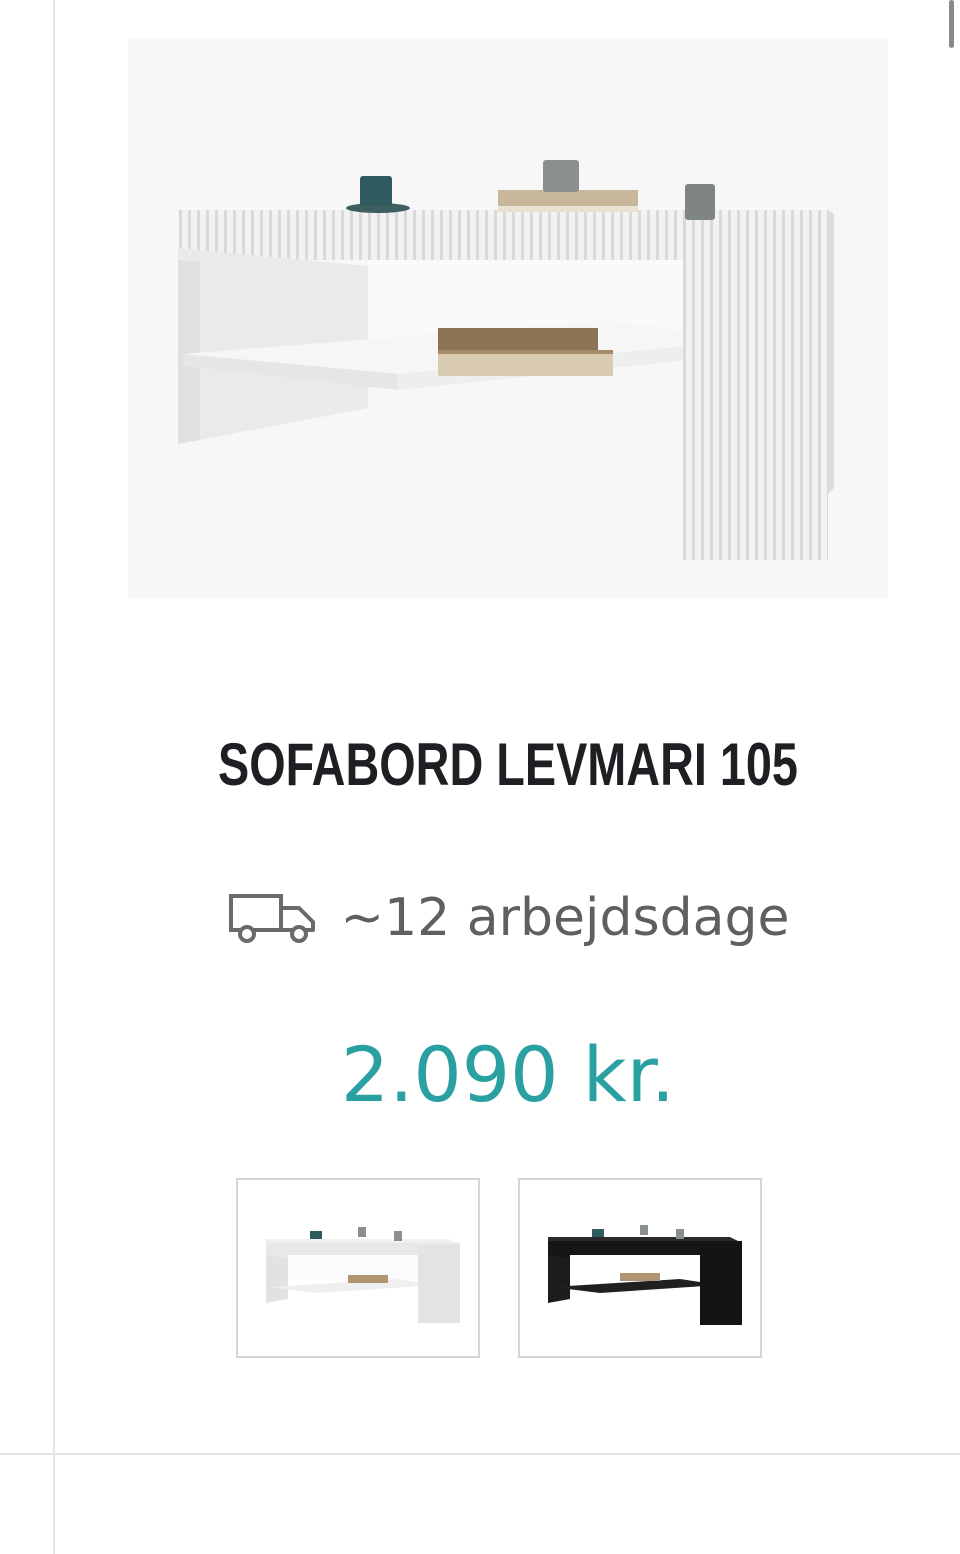 Image resolution: width=960 pixels, height=1554 pixels. Describe the element at coordinates (358, 1268) in the screenshot. I see `variant-white` at that location.